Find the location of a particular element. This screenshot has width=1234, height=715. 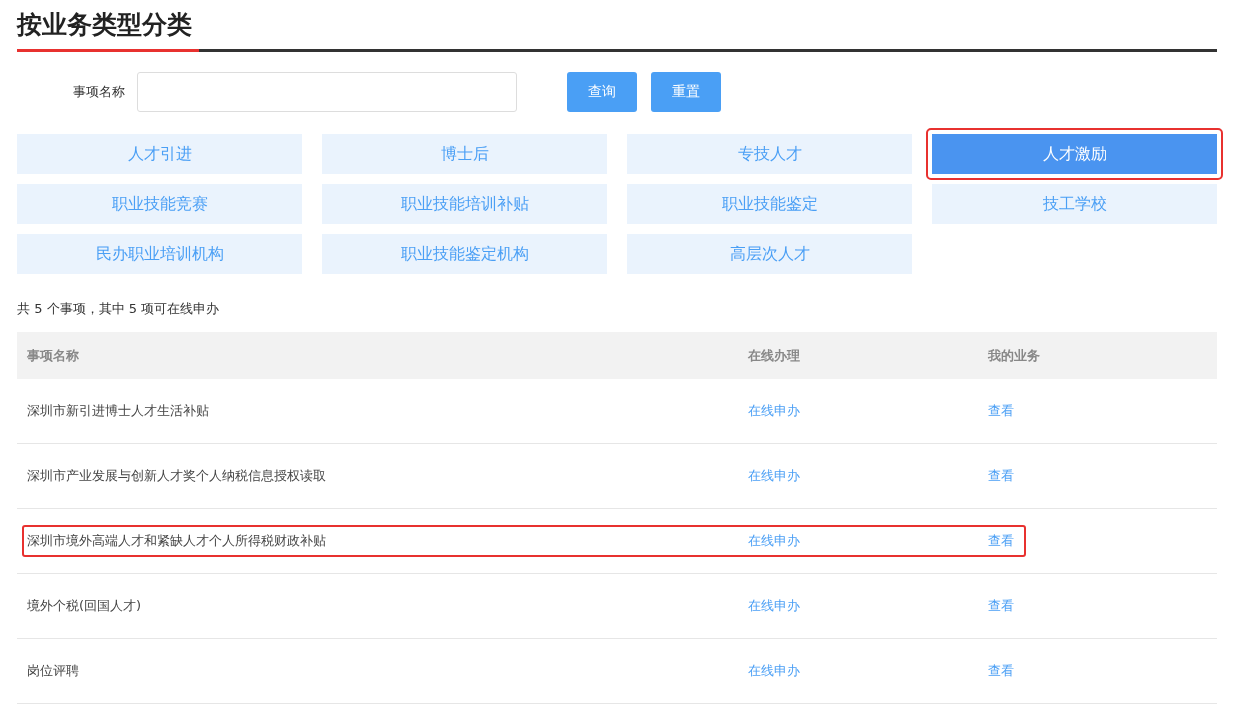

item-name: 深圳市境外高端人才和紧缺人才个人所得税财政补贴 is located at coordinates (176, 540).